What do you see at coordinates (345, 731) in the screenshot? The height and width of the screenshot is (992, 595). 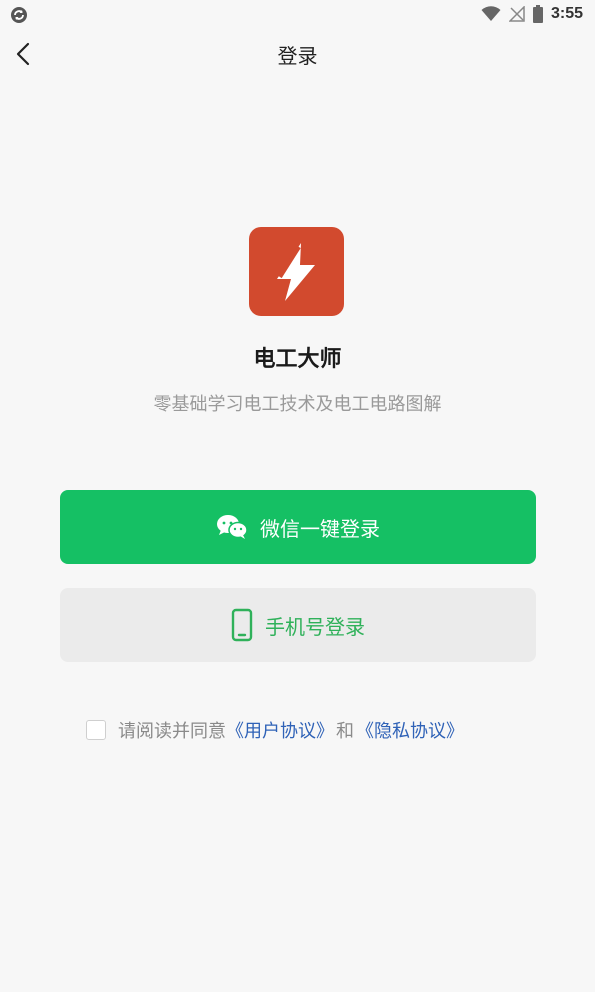 I see `agreement-connector: 和` at bounding box center [345, 731].